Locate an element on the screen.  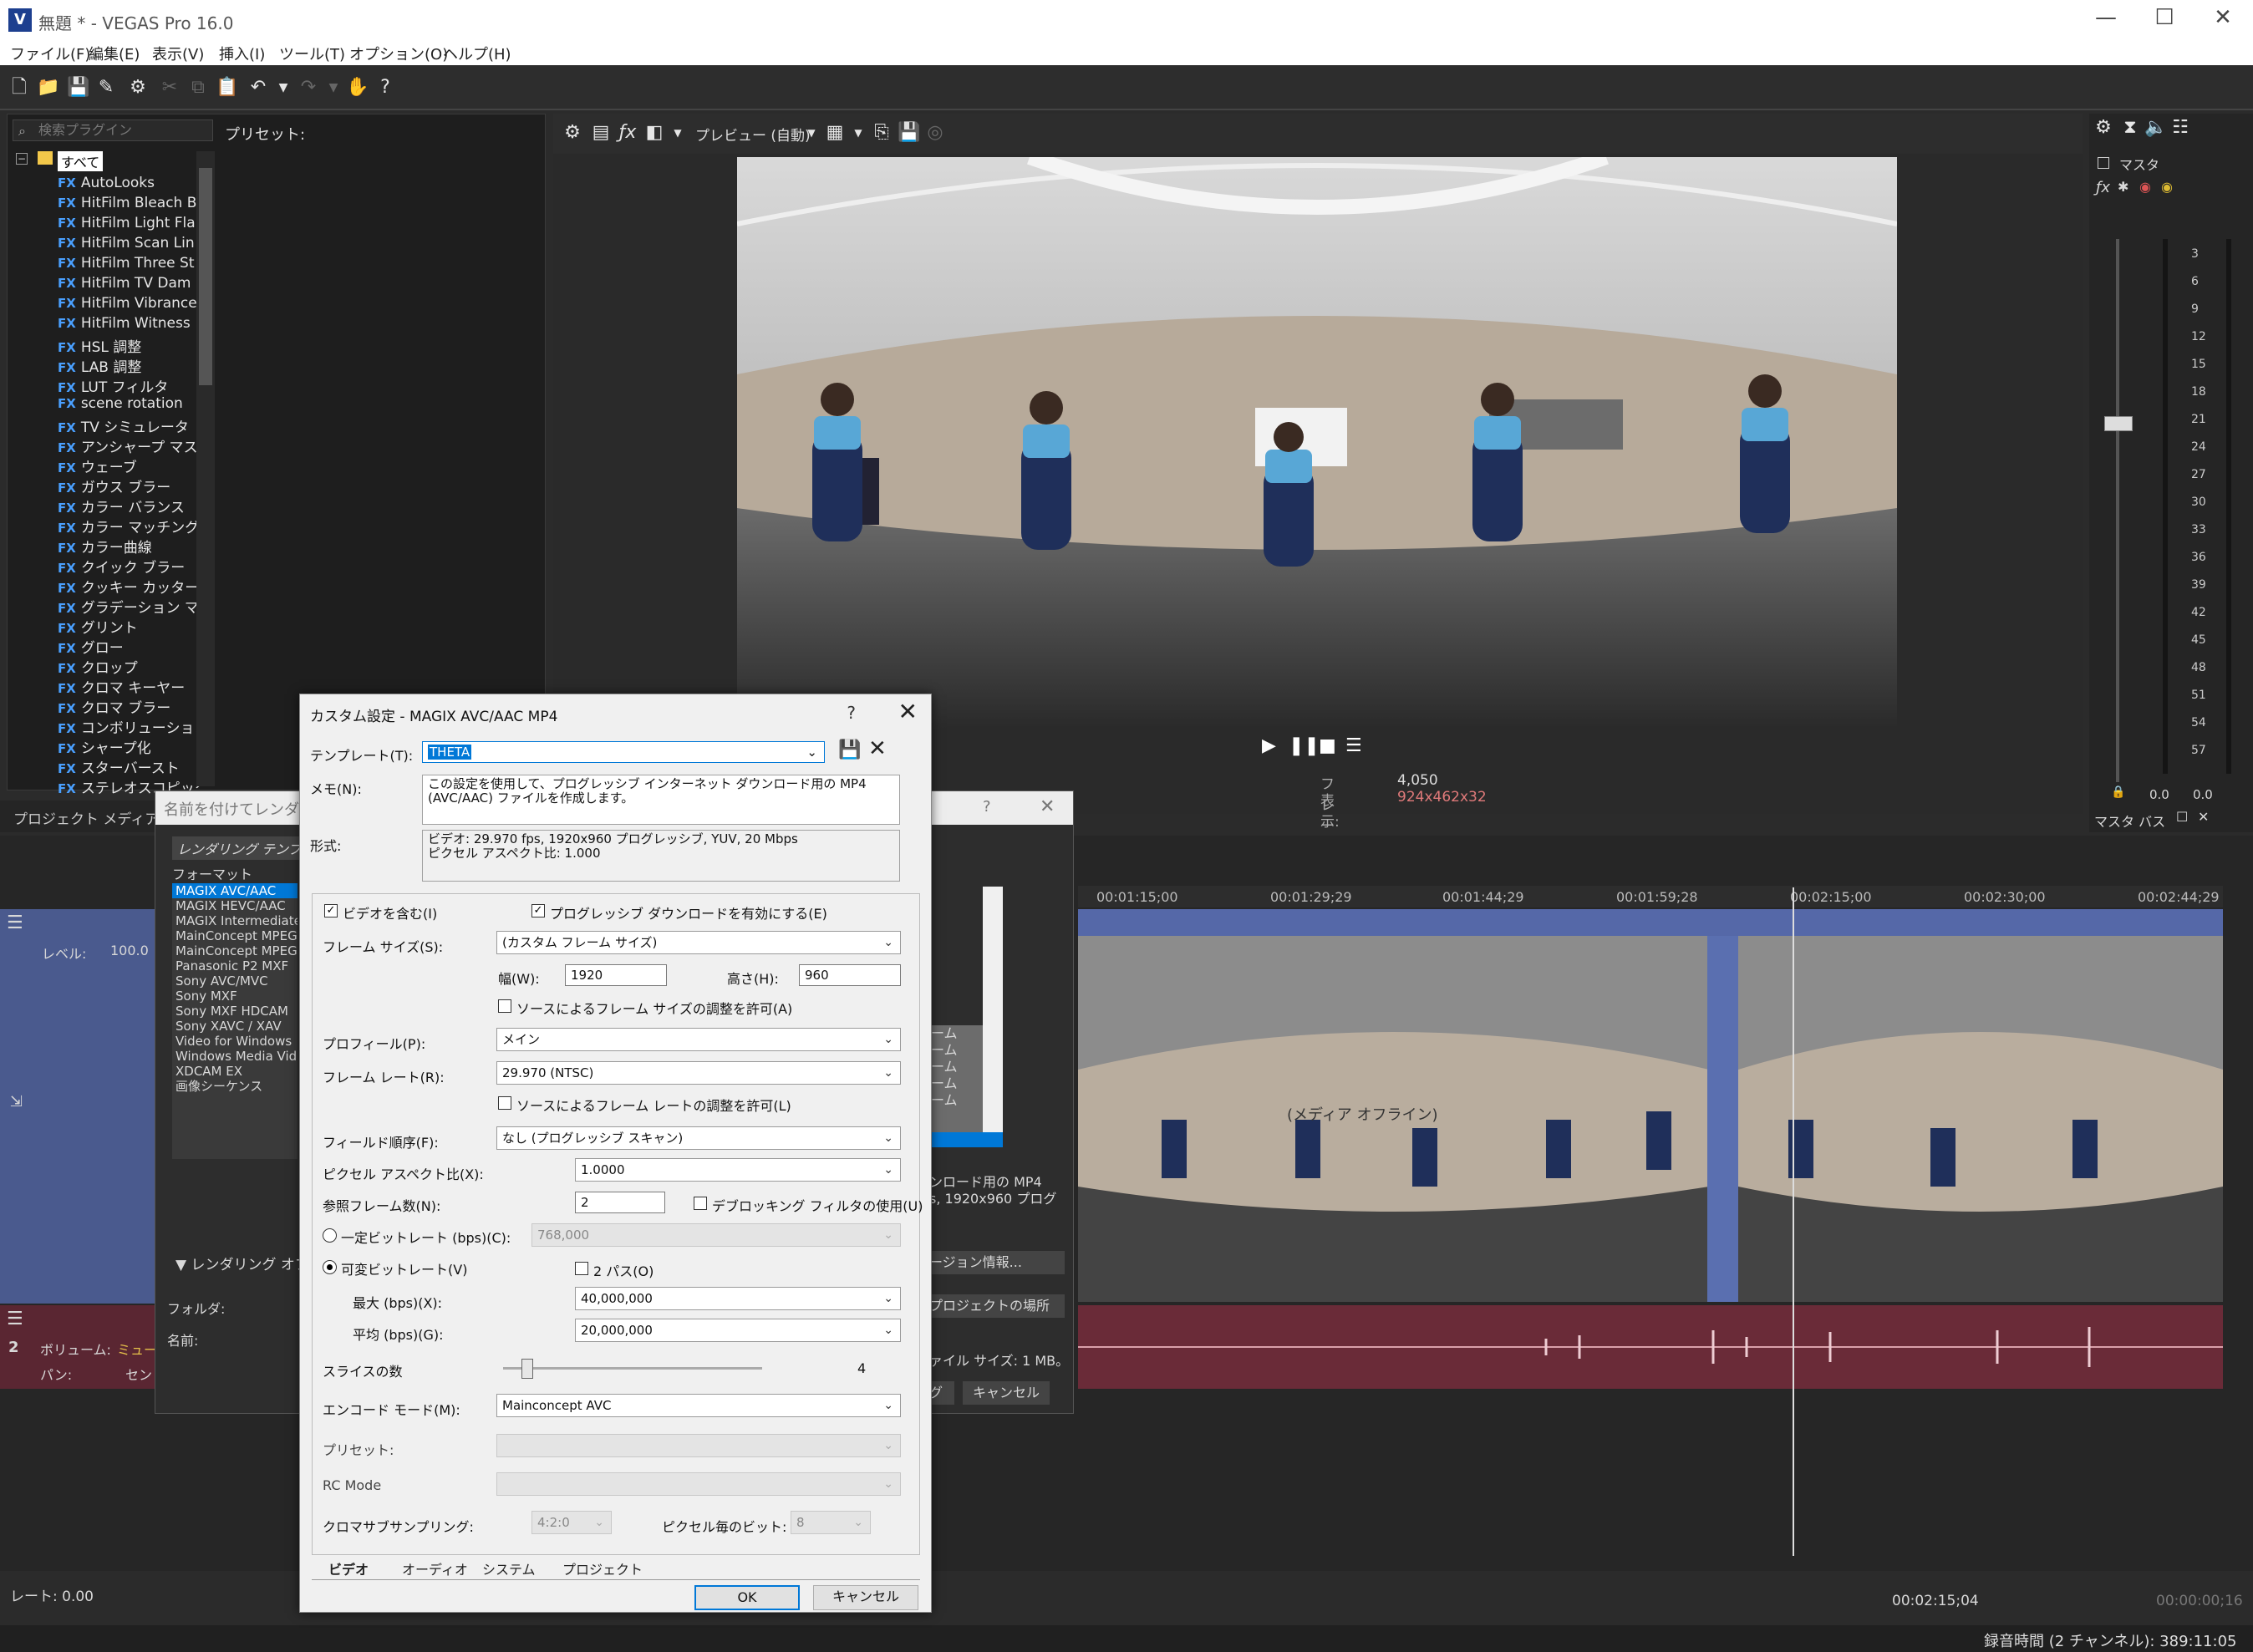
downmix-icon: ⧗ is located at coordinates (2130, 128).